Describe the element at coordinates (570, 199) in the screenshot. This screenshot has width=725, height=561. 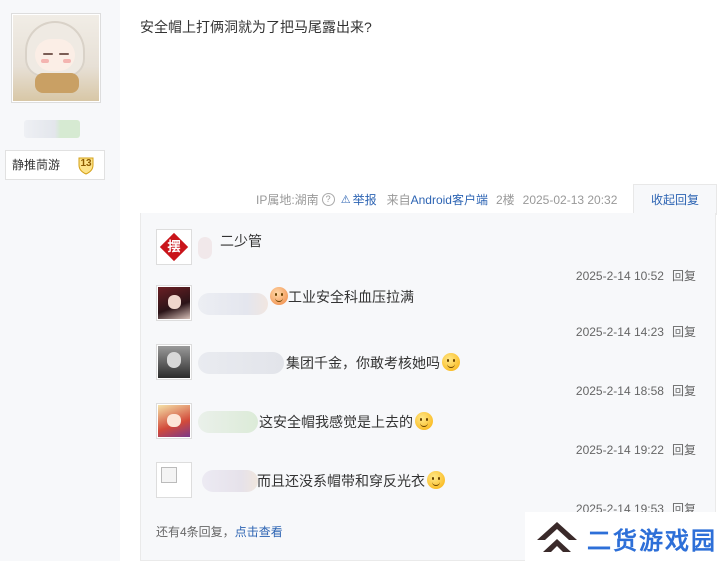
I see `post-time: 2025-02-13 20:32` at that location.